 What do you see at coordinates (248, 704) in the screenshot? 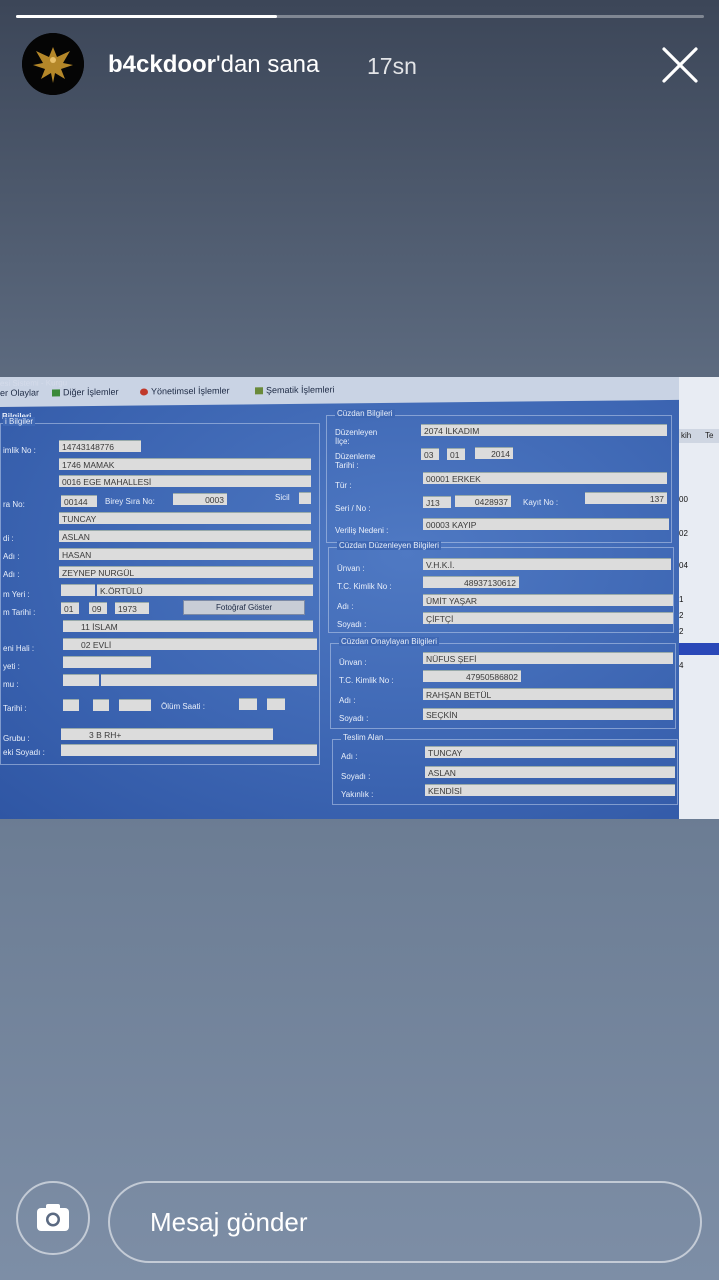
I see `olum-saat-field` at bounding box center [248, 704].